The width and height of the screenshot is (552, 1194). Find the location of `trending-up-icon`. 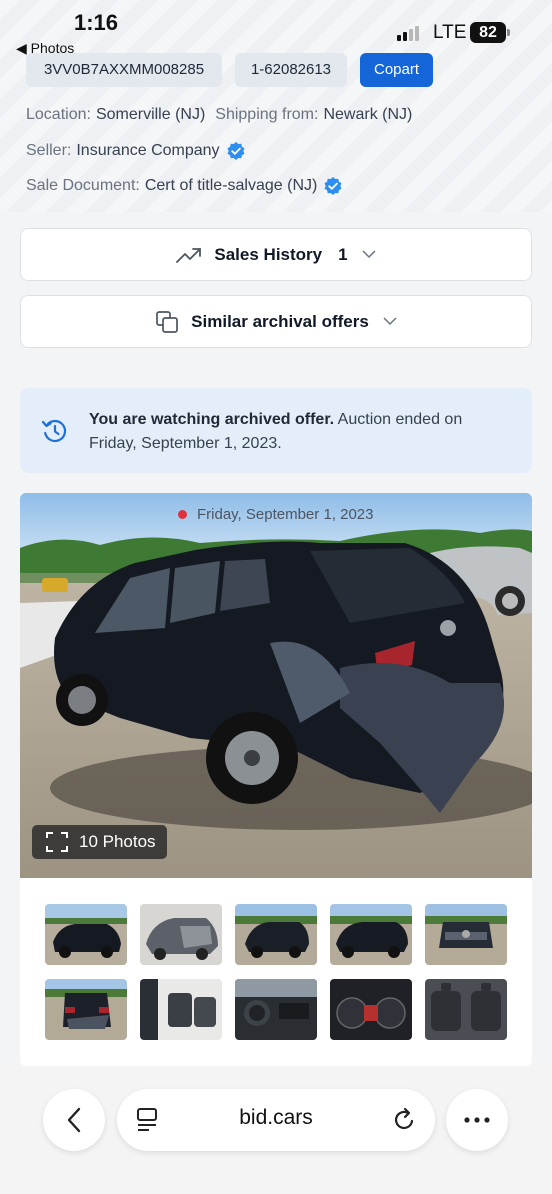

trending-up-icon is located at coordinates (189, 255).